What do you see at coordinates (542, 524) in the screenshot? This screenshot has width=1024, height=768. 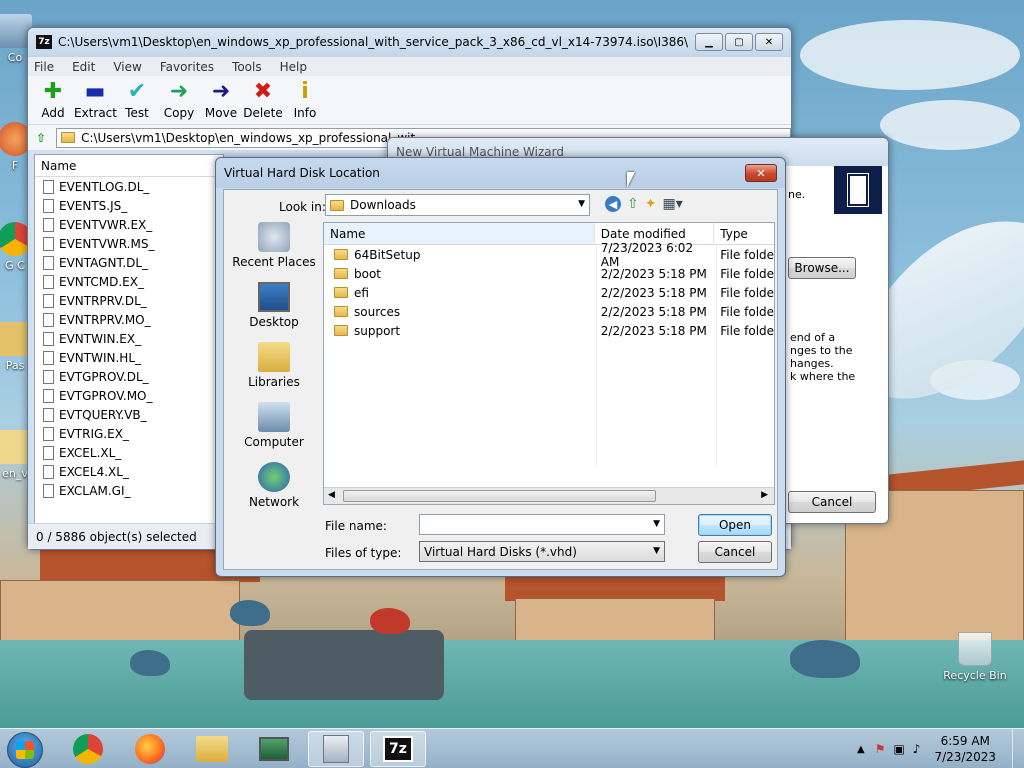 I see `file-name-input: ▼` at bounding box center [542, 524].